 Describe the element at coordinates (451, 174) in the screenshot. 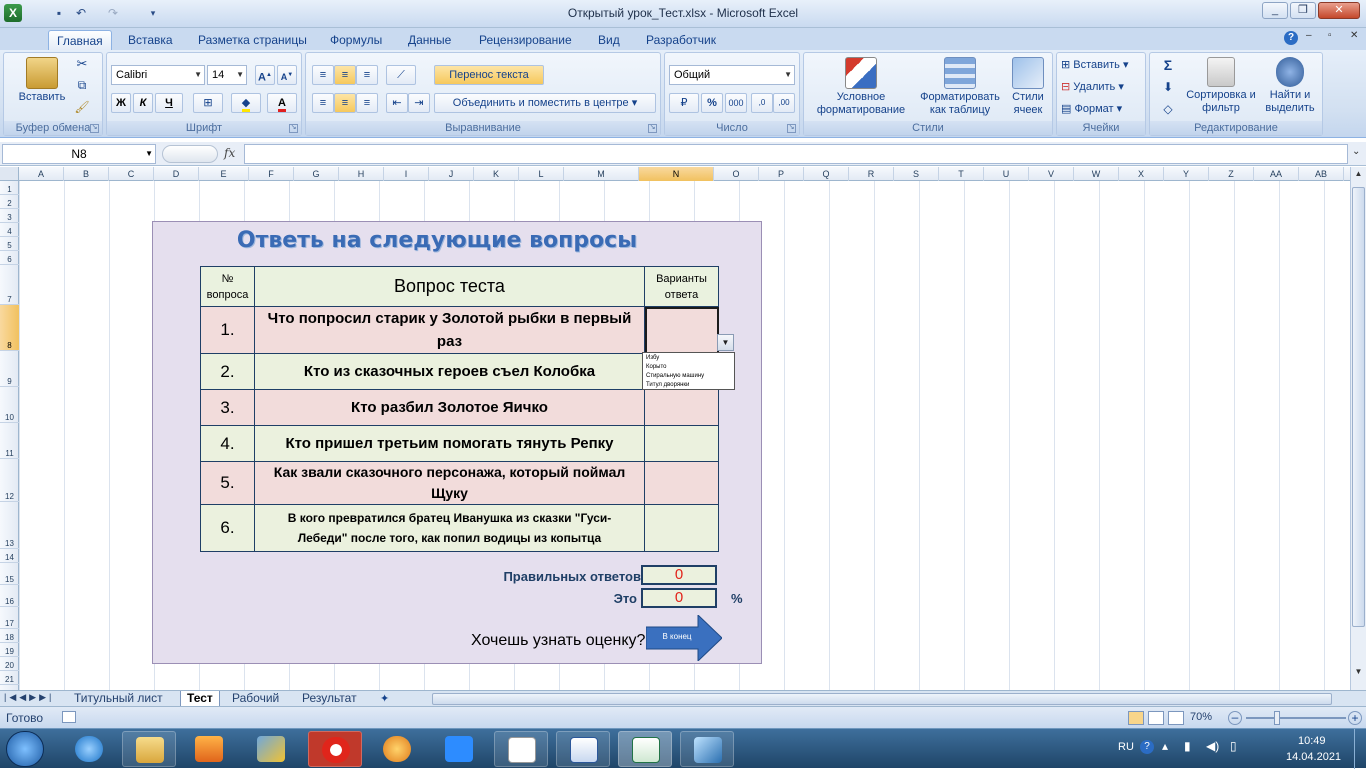

I see `column-header: J` at that location.